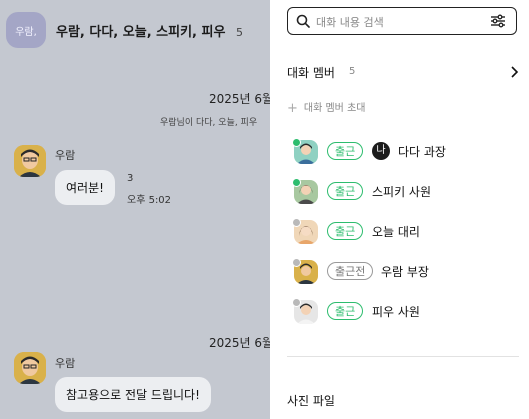  What do you see at coordinates (514, 72) in the screenshot?
I see `chevron-right-icon` at bounding box center [514, 72].